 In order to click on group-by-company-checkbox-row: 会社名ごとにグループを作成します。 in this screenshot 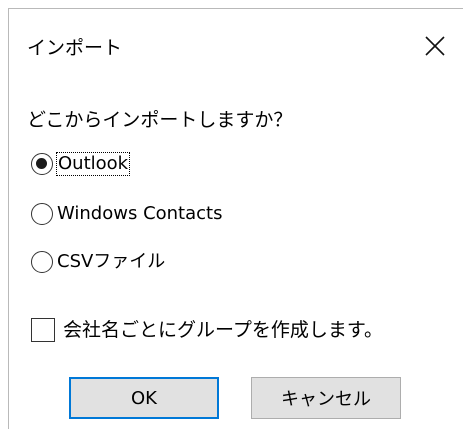, I will do `click(207, 330)`.